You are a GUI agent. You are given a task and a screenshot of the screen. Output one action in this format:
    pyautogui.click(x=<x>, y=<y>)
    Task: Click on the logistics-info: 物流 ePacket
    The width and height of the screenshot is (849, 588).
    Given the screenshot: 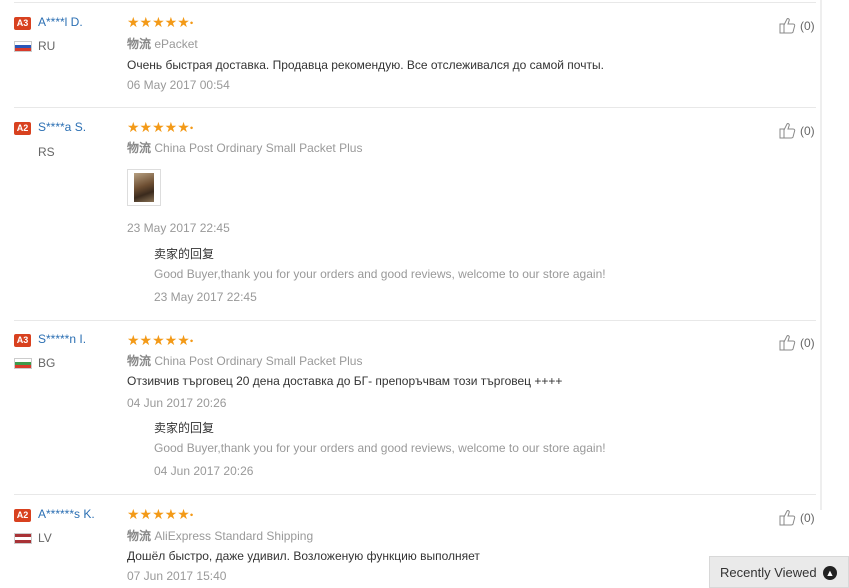 What is the action you would take?
    pyautogui.click(x=162, y=43)
    